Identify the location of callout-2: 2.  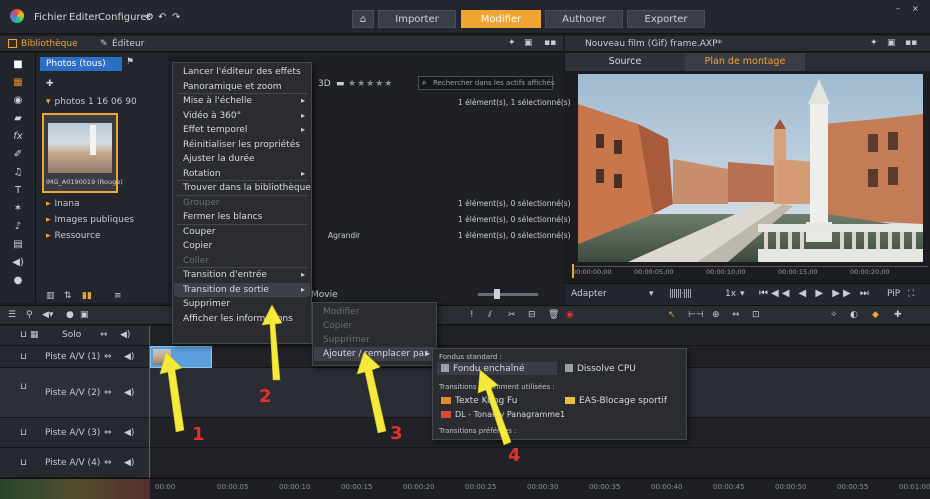
(265, 396).